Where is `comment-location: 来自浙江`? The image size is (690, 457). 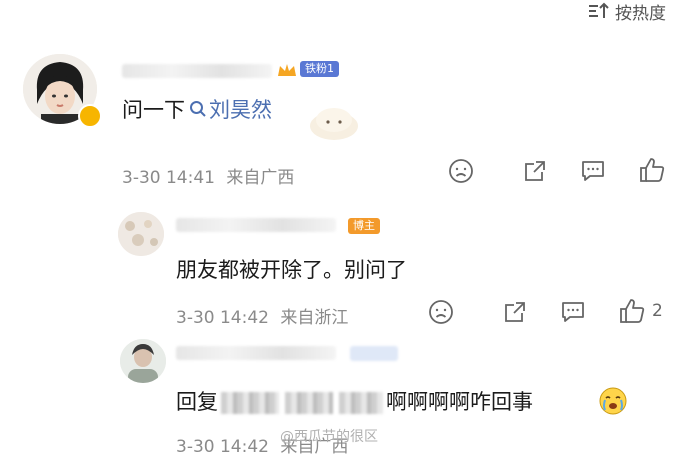
comment-location: 来自浙江 is located at coordinates (314, 318).